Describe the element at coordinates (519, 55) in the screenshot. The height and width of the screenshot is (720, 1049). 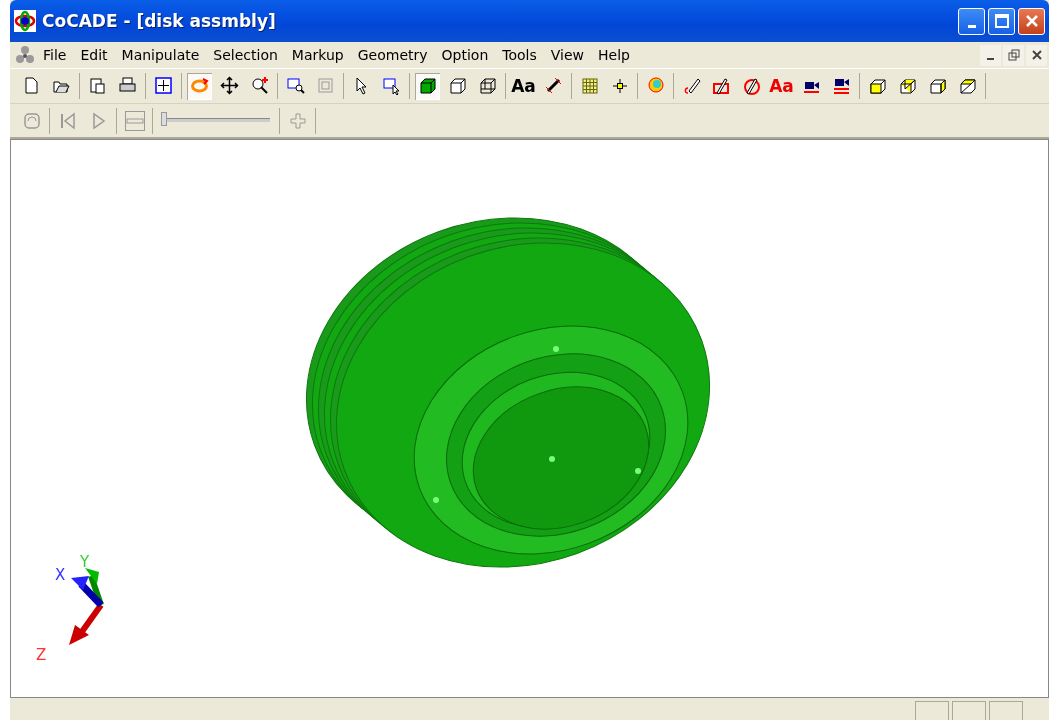
I see `menu-item: Tools` at that location.